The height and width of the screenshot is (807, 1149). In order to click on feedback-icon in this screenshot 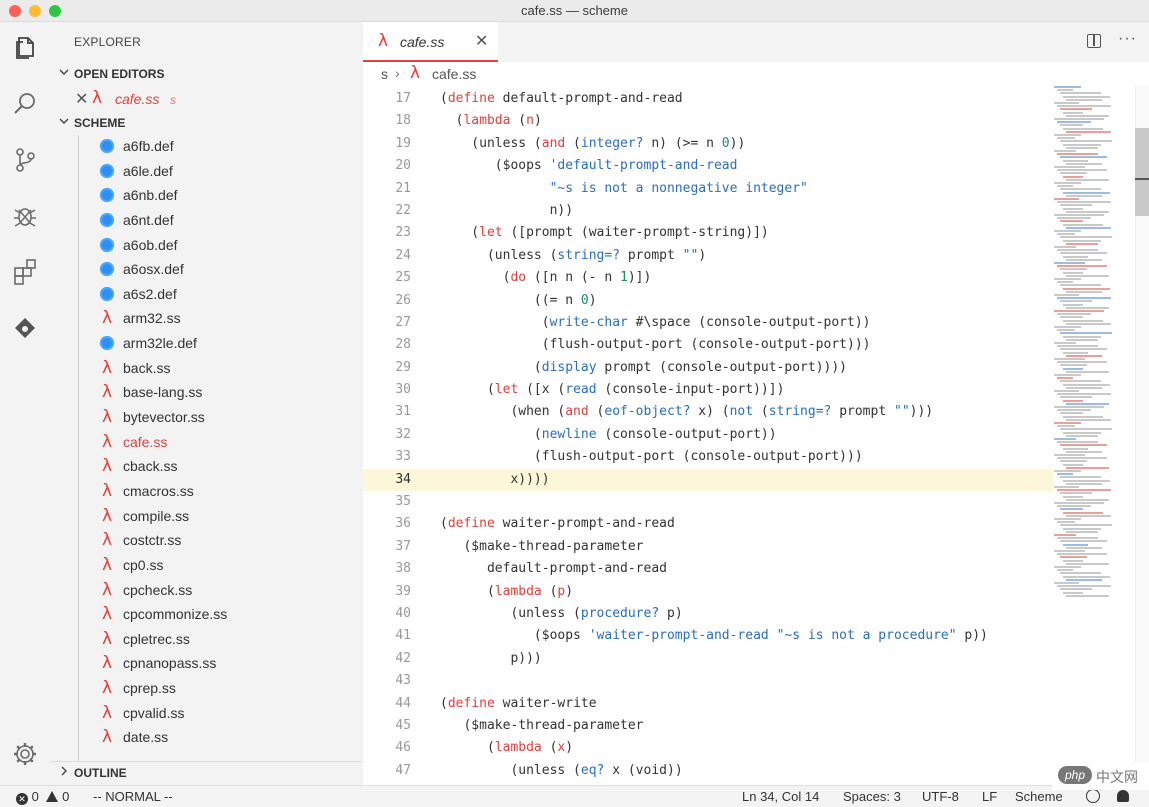, I will do `click(1093, 796)`.